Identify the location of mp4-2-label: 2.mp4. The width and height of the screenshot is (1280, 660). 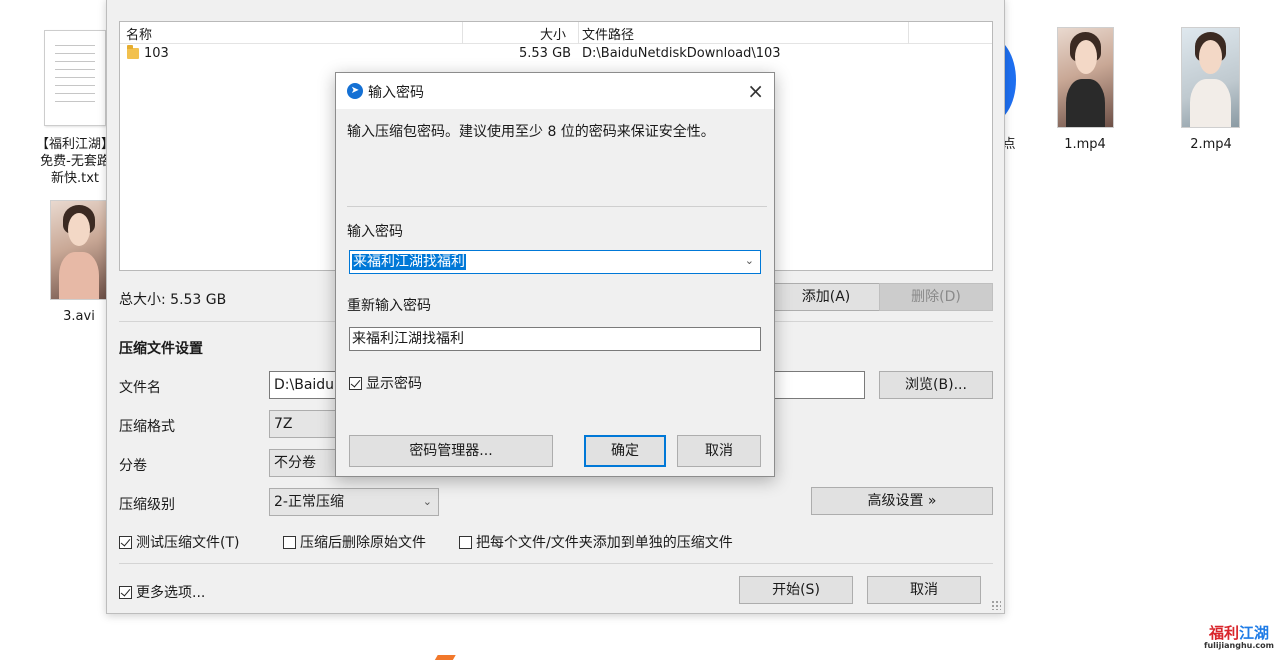
(1211, 144).